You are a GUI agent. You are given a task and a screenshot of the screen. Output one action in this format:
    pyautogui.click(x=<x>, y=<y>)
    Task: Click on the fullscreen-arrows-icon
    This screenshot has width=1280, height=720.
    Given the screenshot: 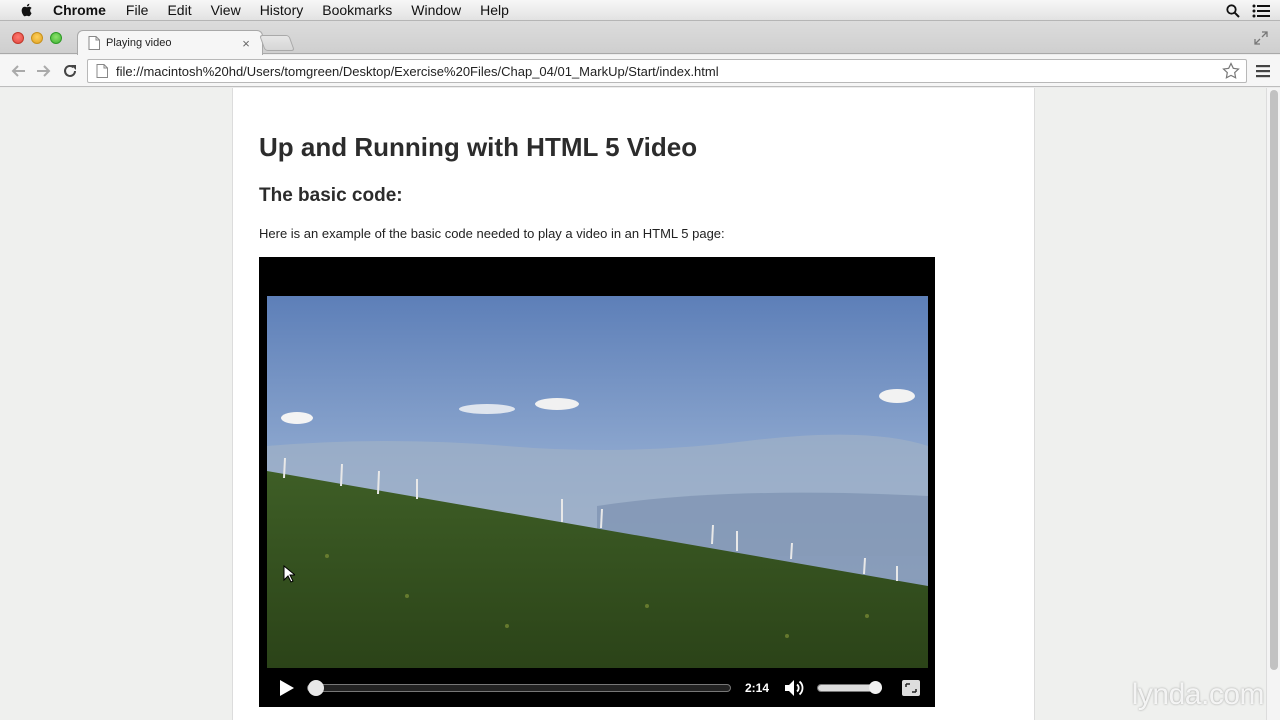 What is the action you would take?
    pyautogui.click(x=1261, y=38)
    